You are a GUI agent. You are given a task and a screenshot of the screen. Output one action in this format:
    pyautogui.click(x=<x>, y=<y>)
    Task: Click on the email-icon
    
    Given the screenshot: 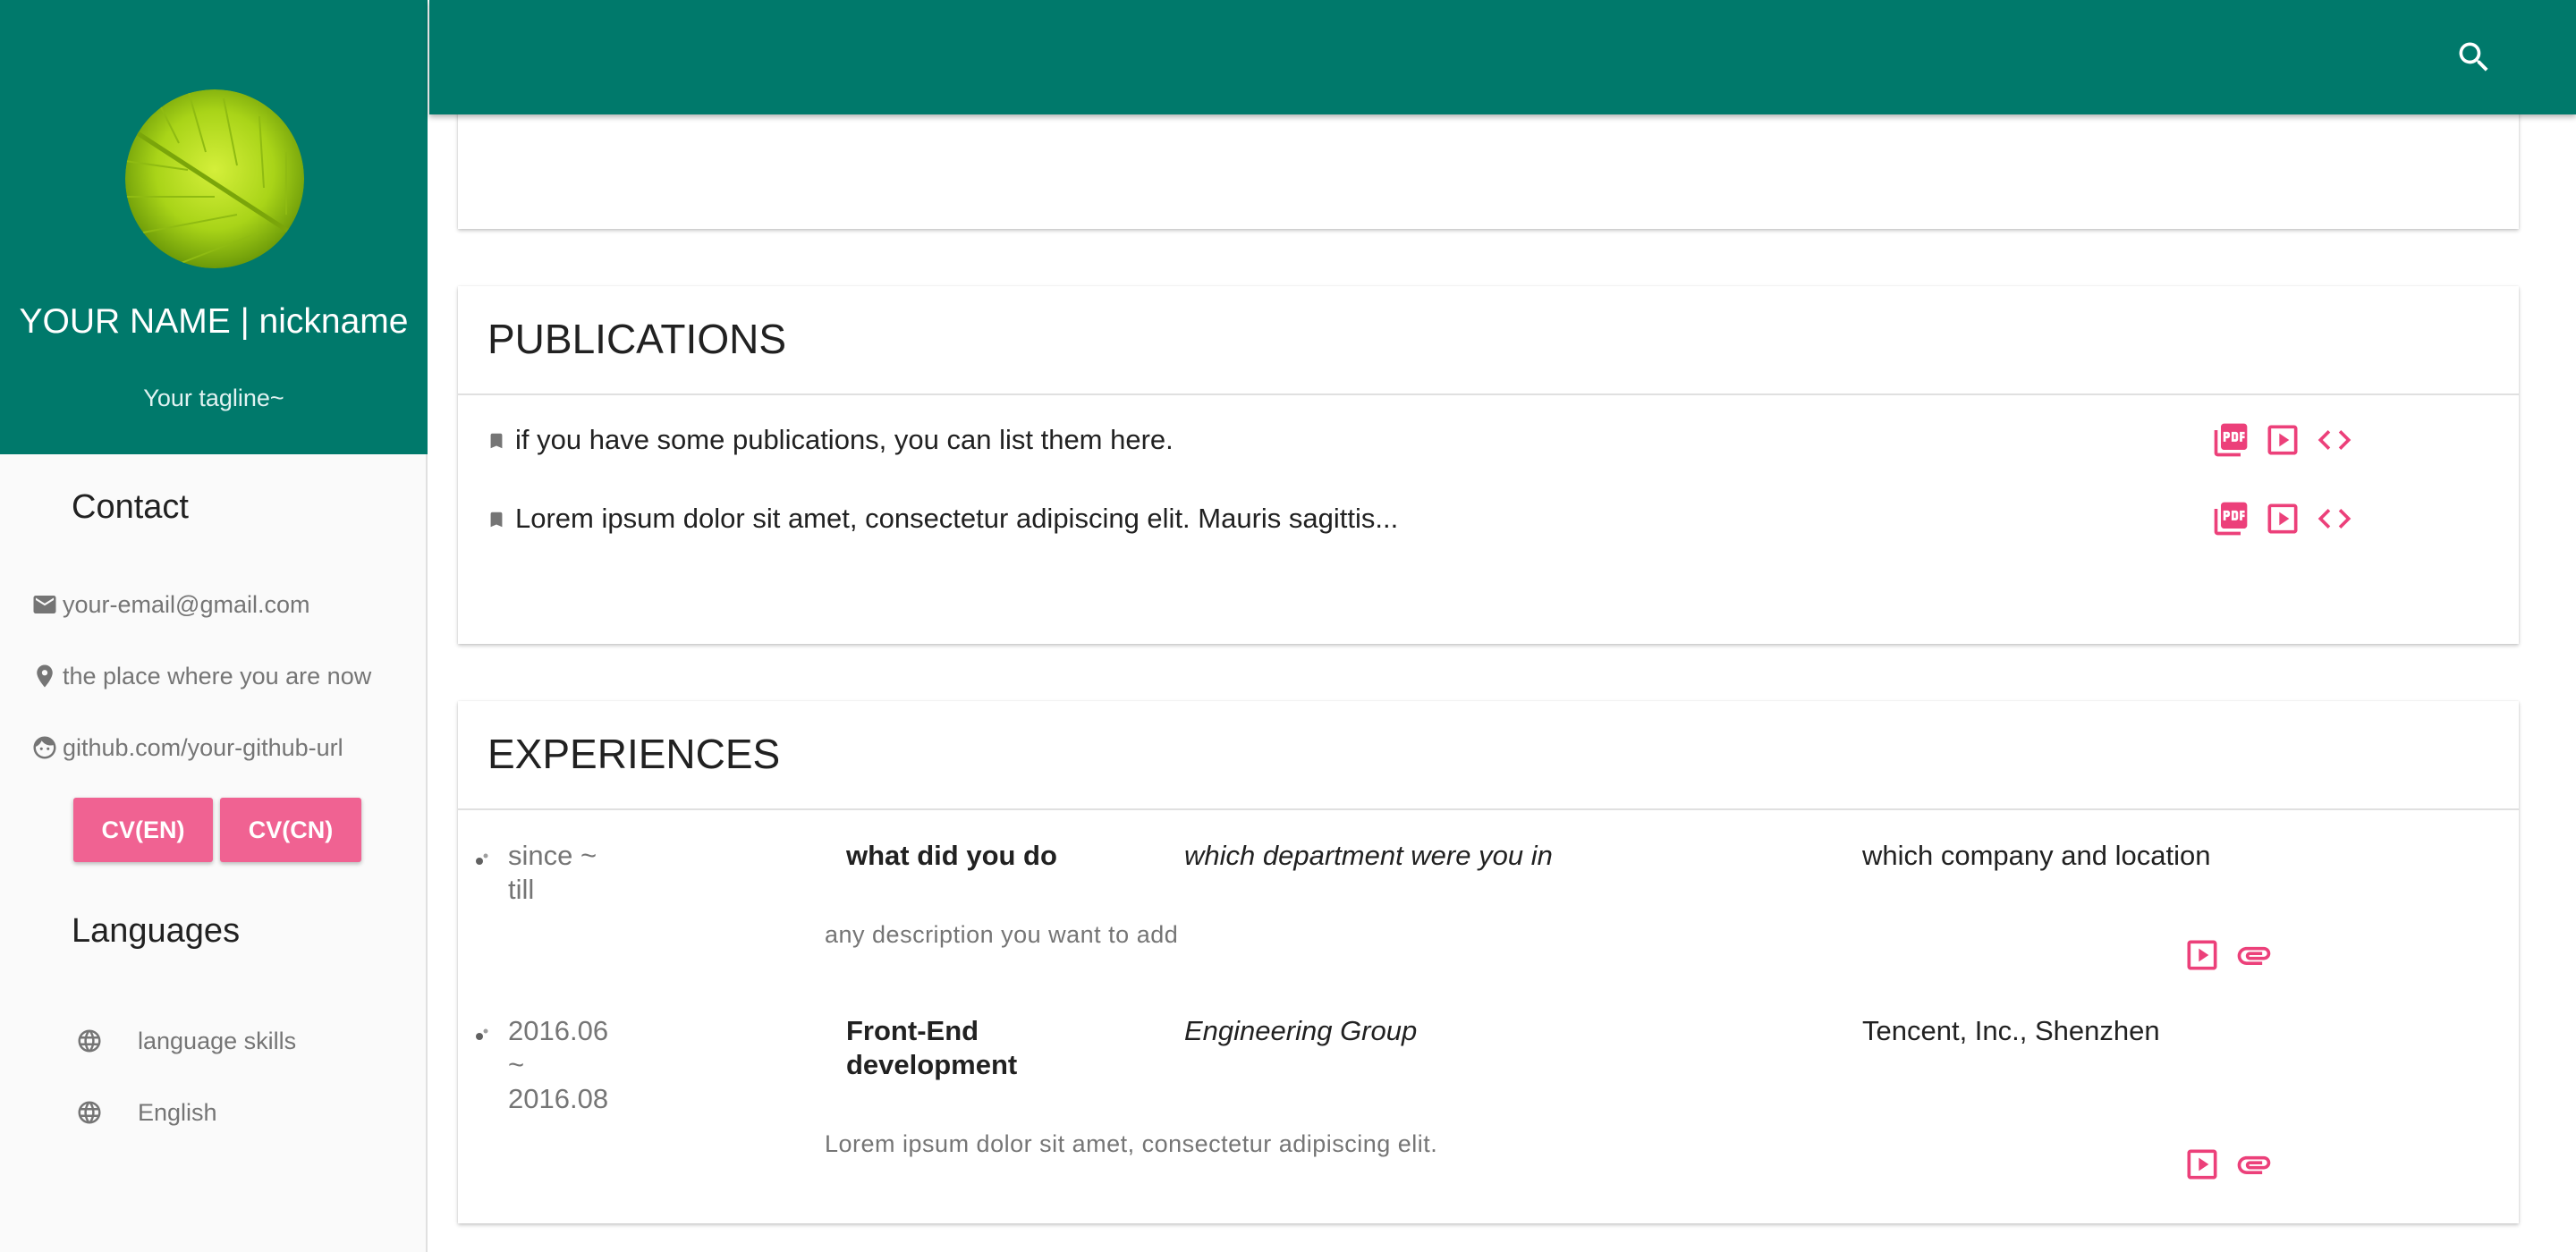 What is the action you would take?
    pyautogui.click(x=45, y=604)
    